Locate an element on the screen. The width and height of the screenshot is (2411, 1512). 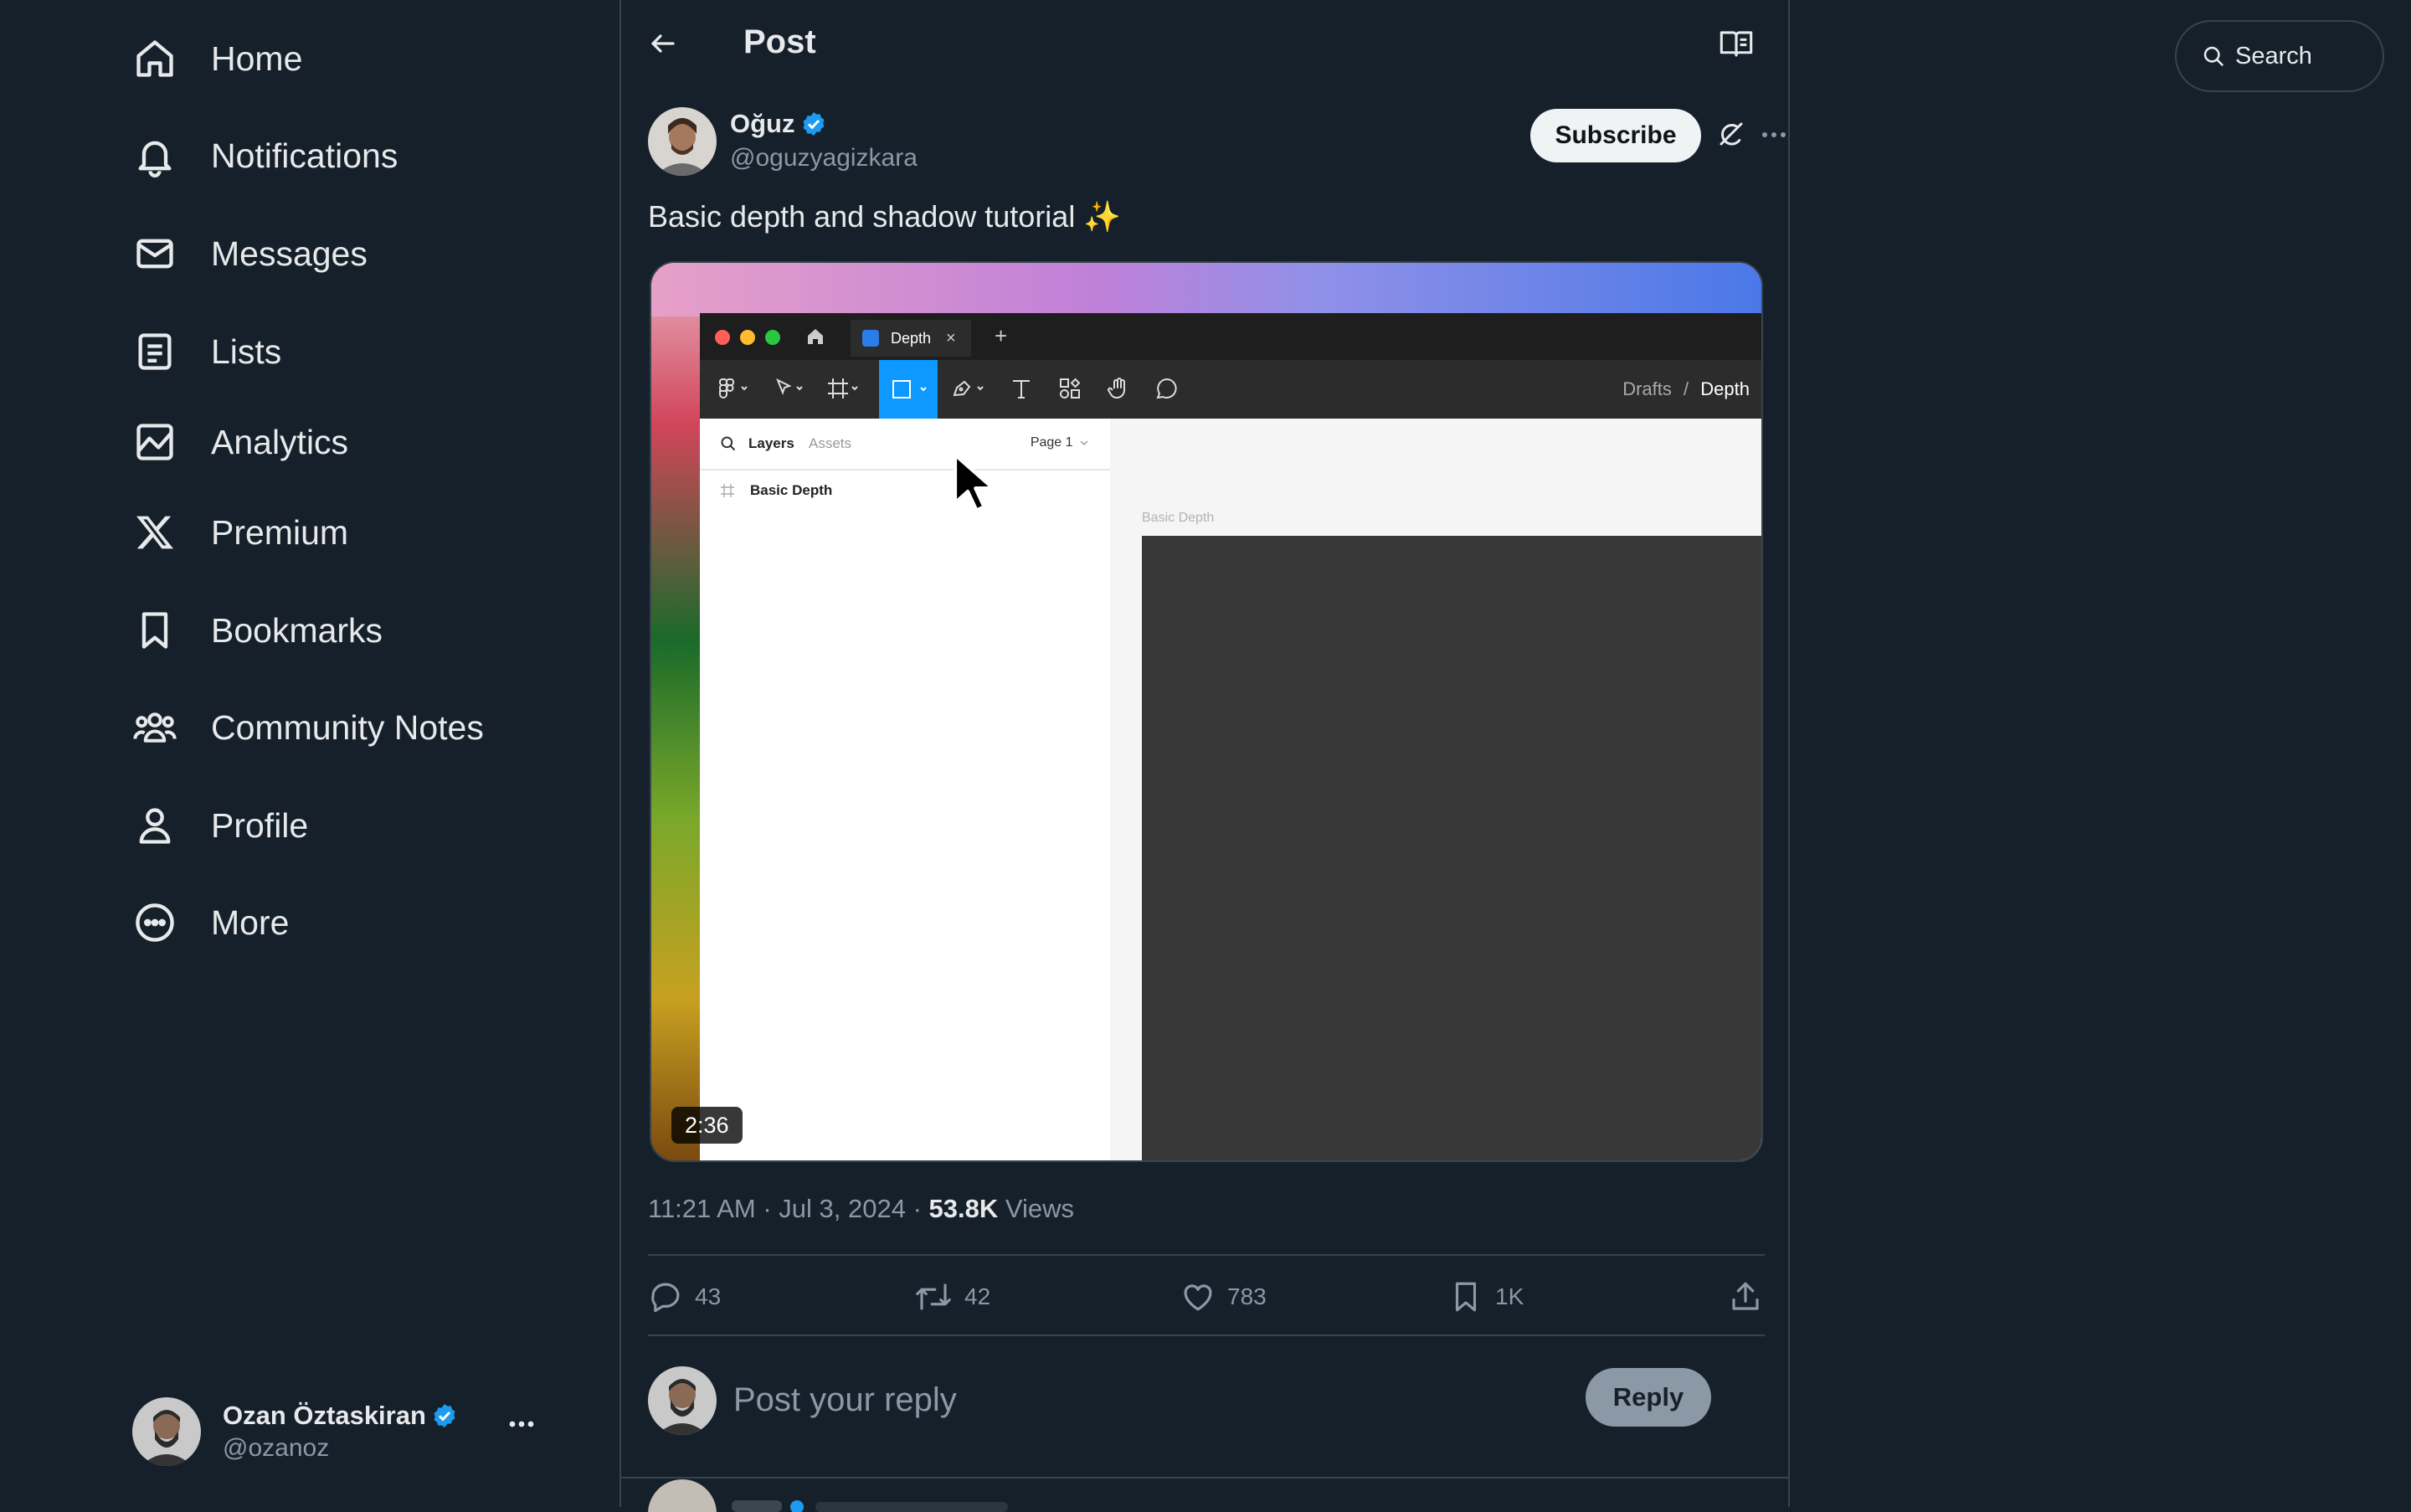
account-switcher: Ozan Öztaskiran @ozanoz is located at coordinates (333, 1431).